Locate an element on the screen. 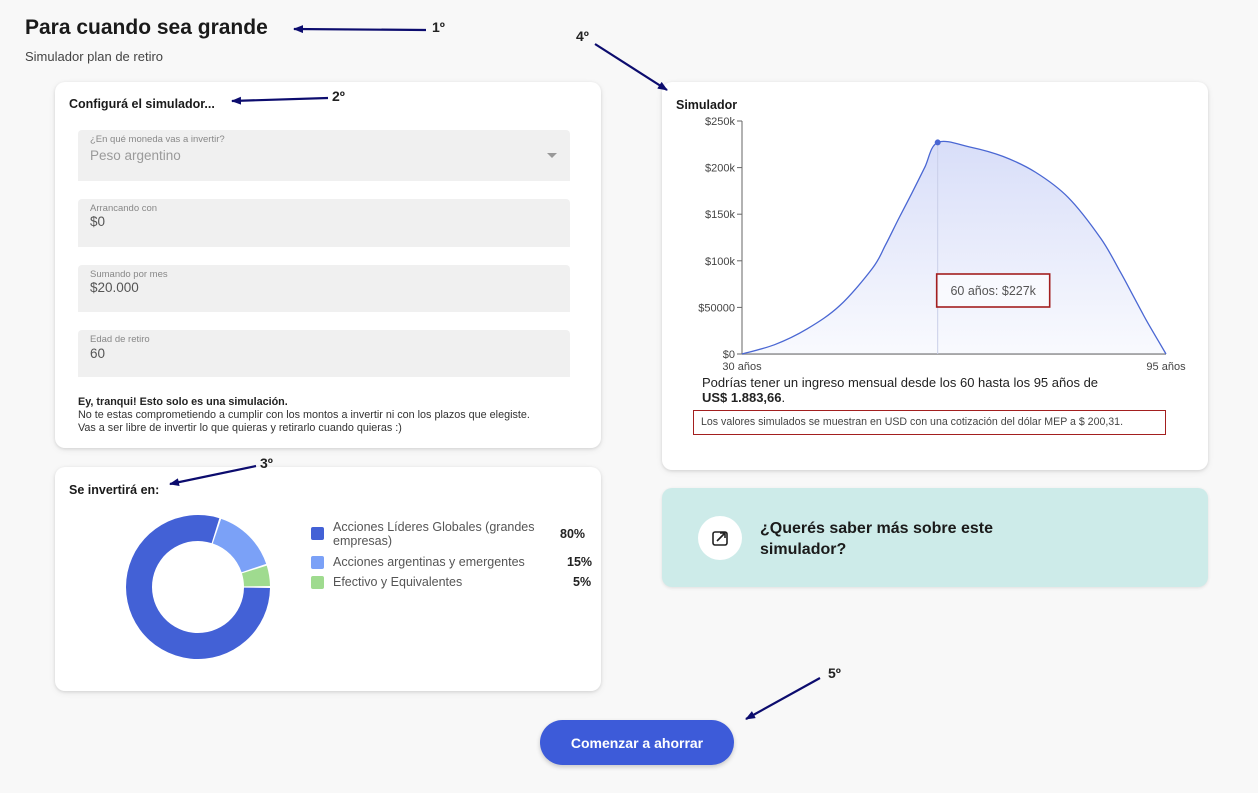  external-link-icon-svg is located at coordinates (720, 538).